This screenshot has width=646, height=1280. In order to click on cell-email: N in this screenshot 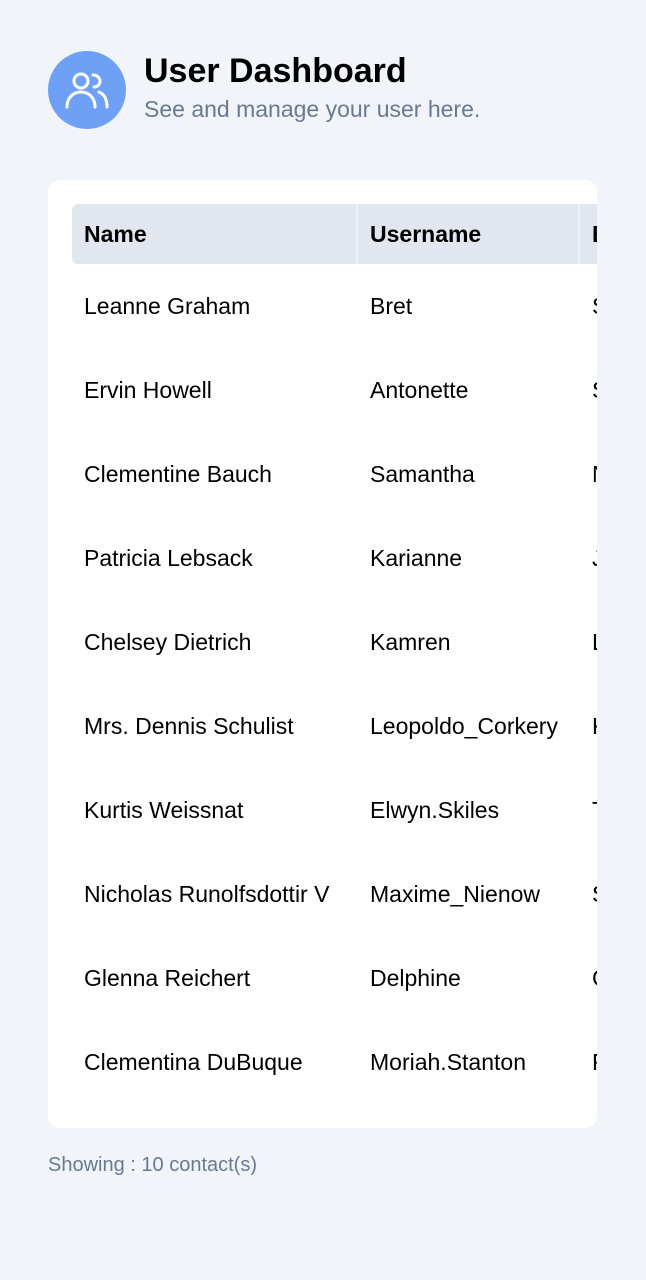, I will do `click(588, 474)`.